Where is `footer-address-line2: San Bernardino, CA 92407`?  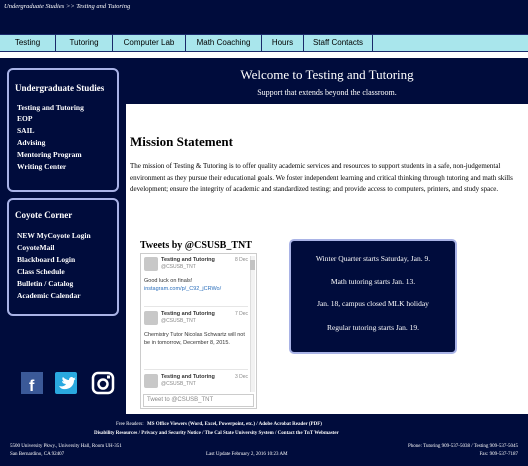
footer-address-line2: San Bernardino, CA 92407 is located at coordinates (37, 454).